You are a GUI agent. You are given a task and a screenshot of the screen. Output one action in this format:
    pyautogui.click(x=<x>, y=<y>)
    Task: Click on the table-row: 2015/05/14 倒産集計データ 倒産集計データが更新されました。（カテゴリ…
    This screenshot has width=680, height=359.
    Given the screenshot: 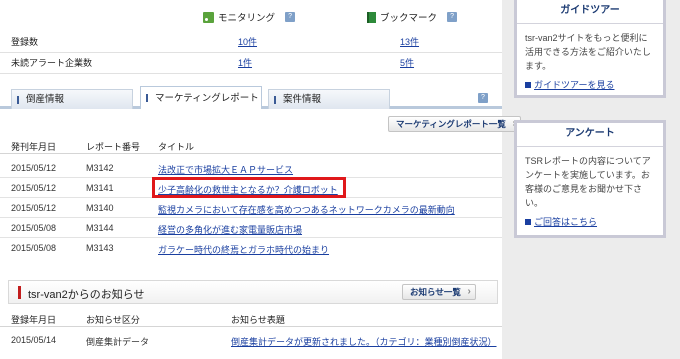 What is the action you would take?
    pyautogui.click(x=251, y=340)
    